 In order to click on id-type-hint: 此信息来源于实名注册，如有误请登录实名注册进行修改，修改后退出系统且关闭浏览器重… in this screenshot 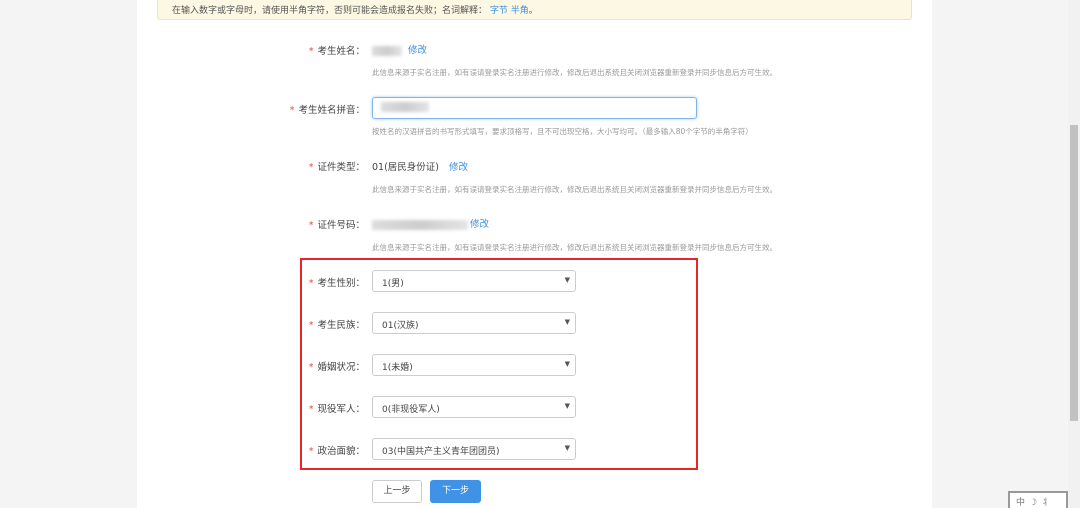, I will do `click(574, 189)`.